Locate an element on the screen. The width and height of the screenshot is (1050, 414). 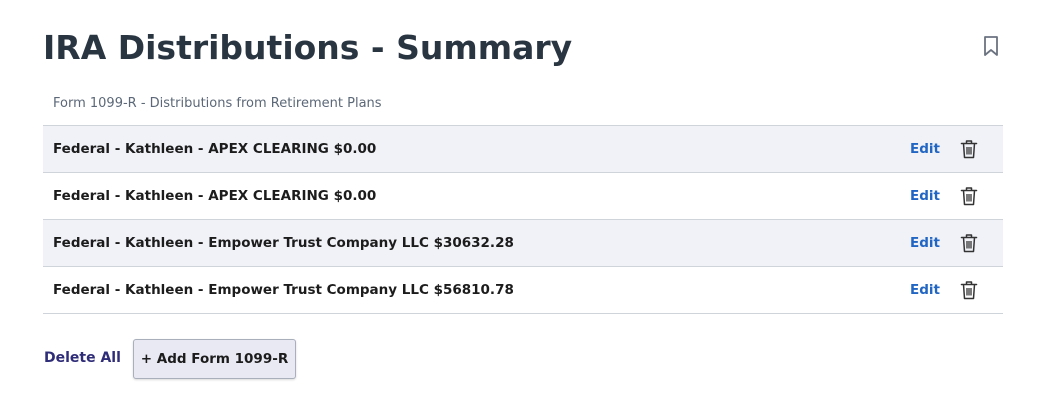
delete-all-link: Delete All is located at coordinates (82, 358).